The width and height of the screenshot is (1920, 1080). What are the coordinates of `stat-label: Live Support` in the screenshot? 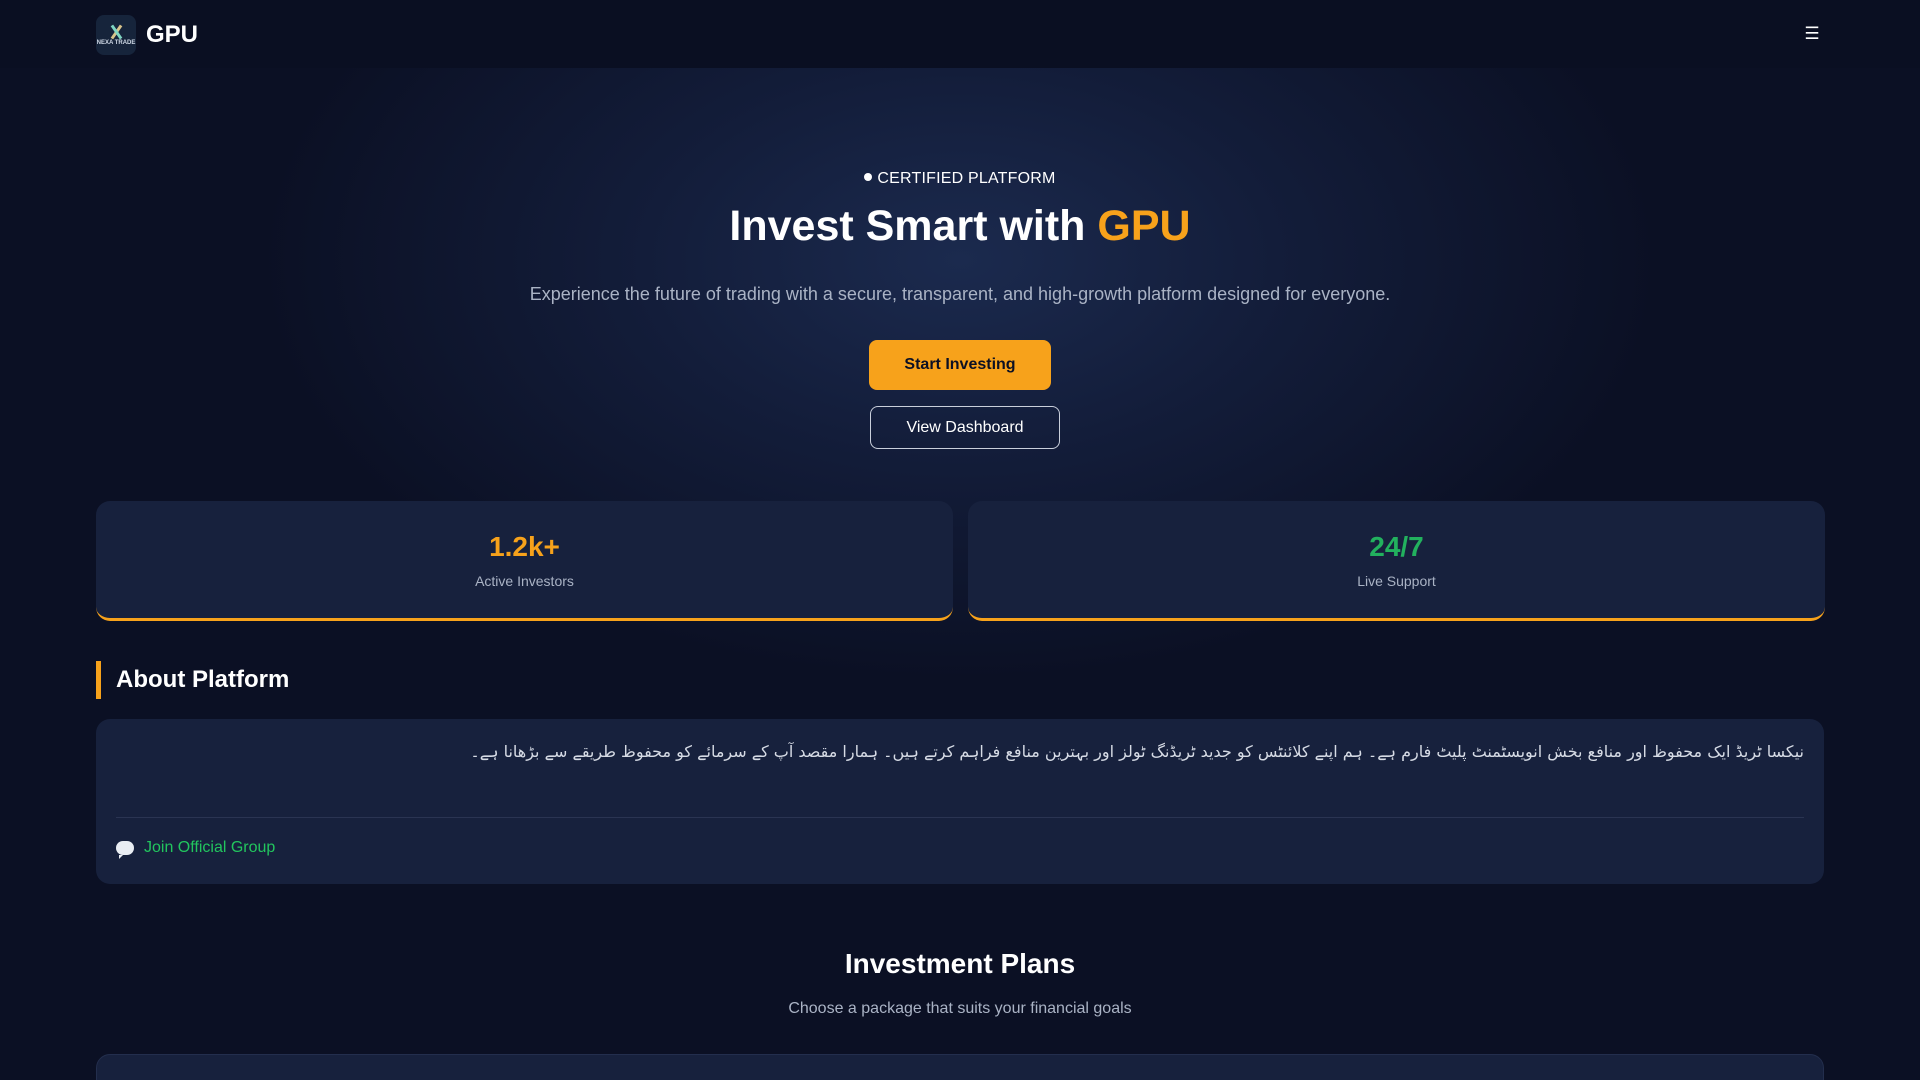 It's located at (1396, 581).